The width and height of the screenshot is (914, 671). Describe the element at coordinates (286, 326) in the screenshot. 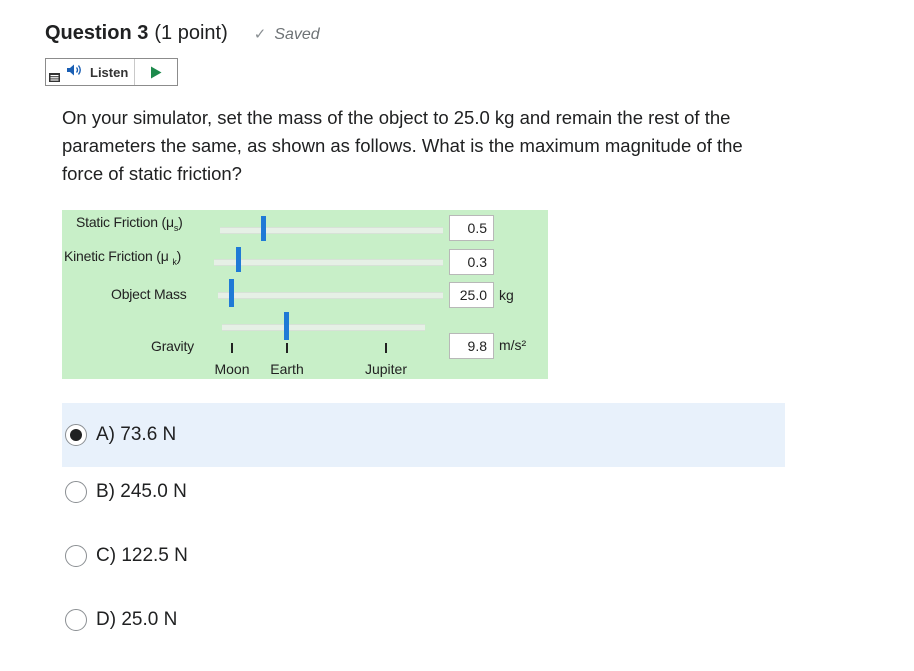

I see `gravity-slider-thumb` at that location.